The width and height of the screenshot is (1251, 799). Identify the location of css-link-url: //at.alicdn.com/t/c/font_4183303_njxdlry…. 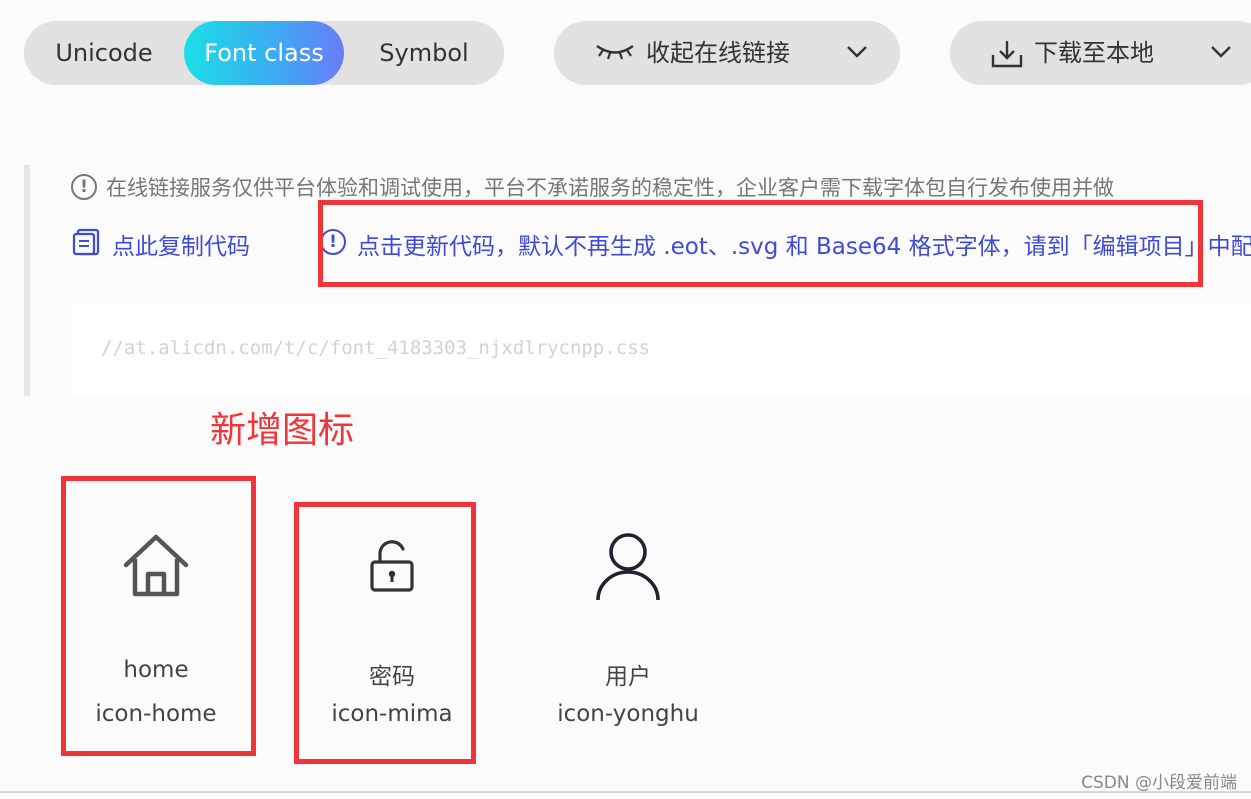
(376, 348).